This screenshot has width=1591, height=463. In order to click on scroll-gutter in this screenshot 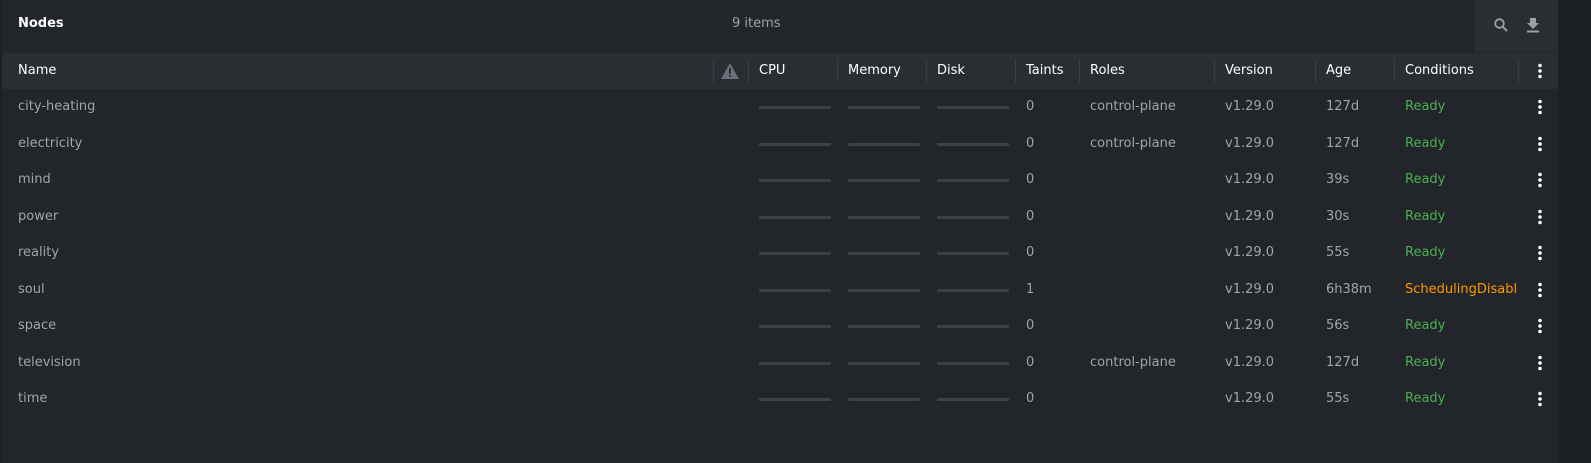, I will do `click(1574, 231)`.